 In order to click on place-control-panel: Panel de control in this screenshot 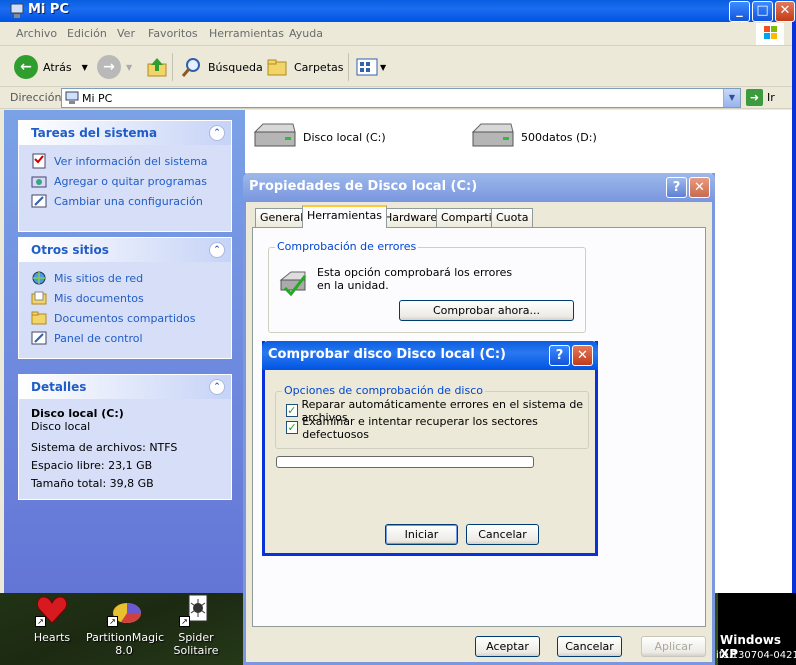, I will do `click(131, 338)`.